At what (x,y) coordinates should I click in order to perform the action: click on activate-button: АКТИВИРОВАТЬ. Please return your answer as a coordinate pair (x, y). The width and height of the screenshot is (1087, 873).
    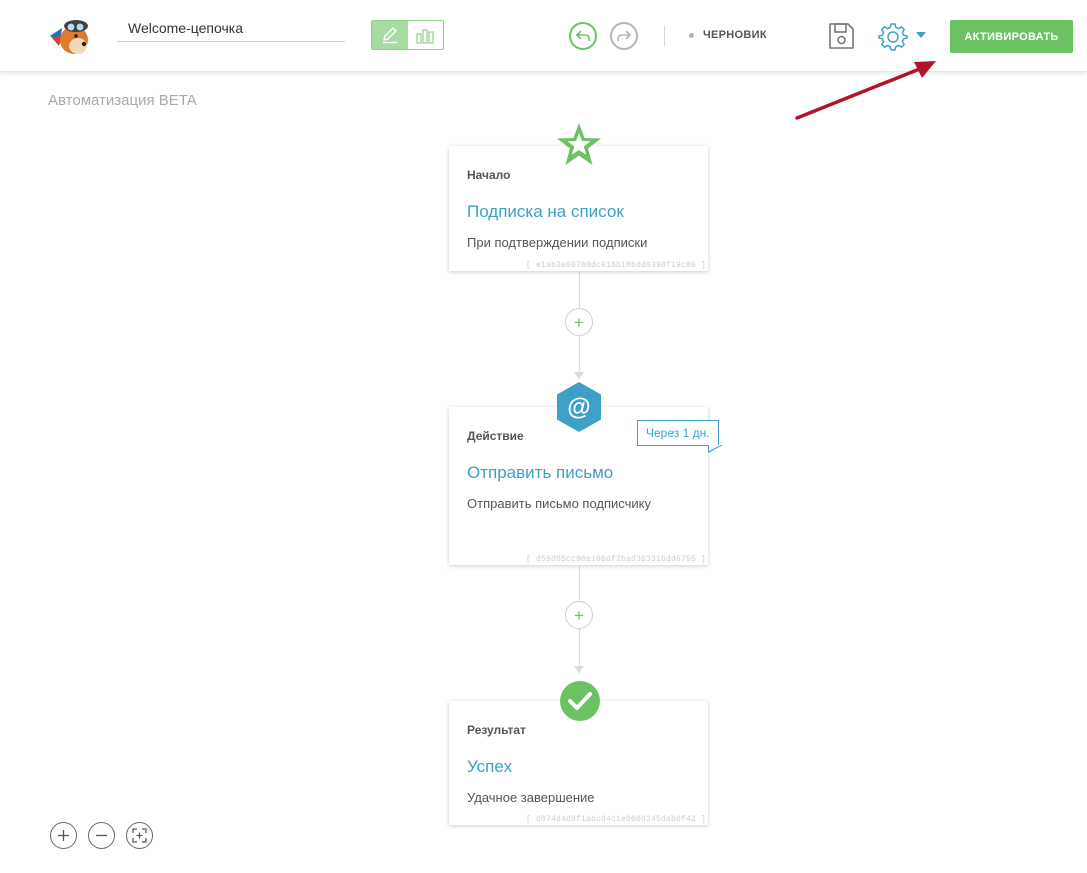
    Looking at the image, I should click on (1011, 36).